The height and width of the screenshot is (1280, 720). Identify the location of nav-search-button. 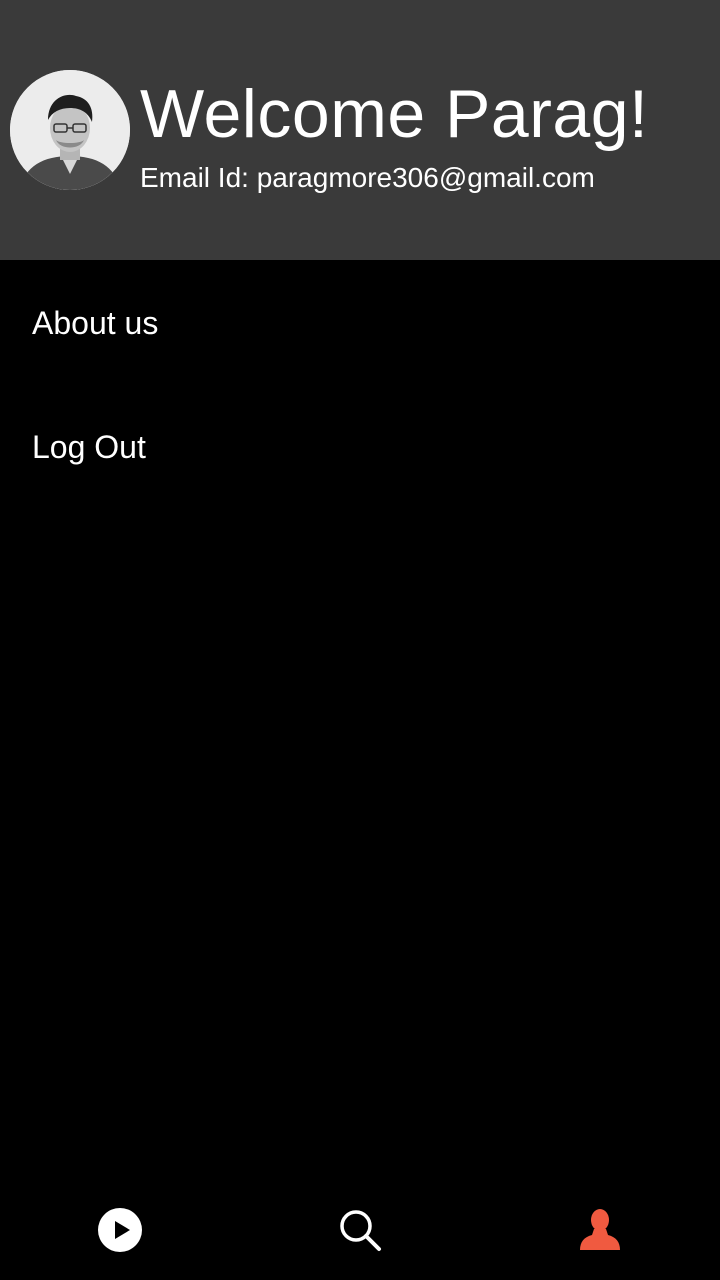
(360, 1230).